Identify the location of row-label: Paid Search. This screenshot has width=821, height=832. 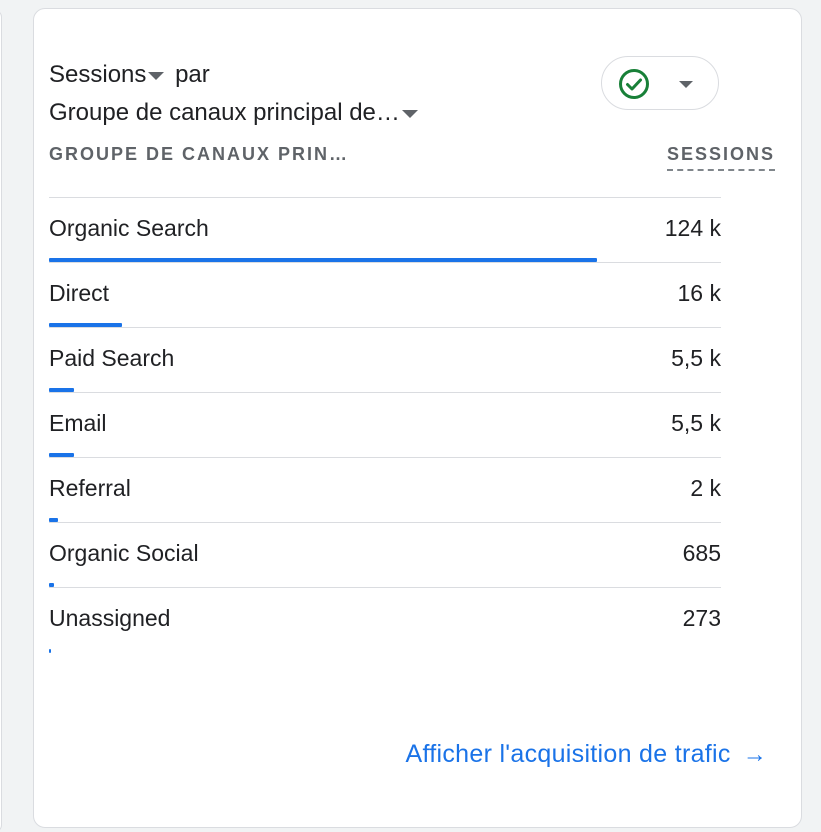
(112, 358).